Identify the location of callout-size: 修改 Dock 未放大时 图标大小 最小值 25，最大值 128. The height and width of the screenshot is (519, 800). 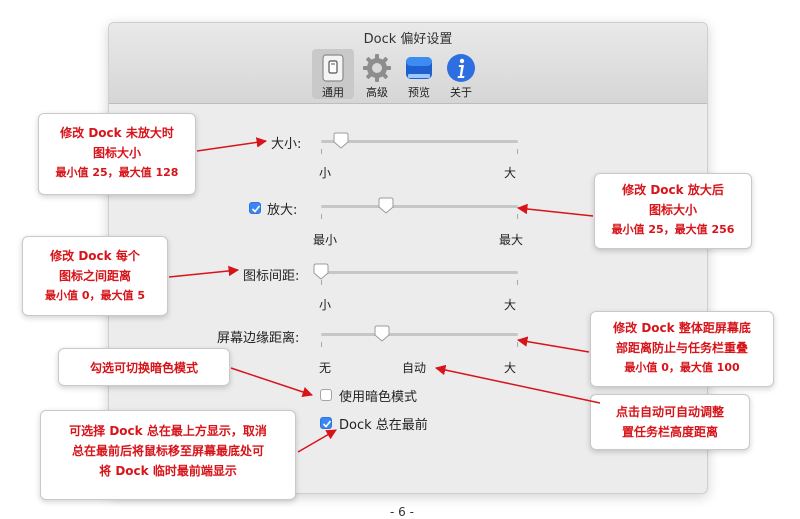
(117, 154).